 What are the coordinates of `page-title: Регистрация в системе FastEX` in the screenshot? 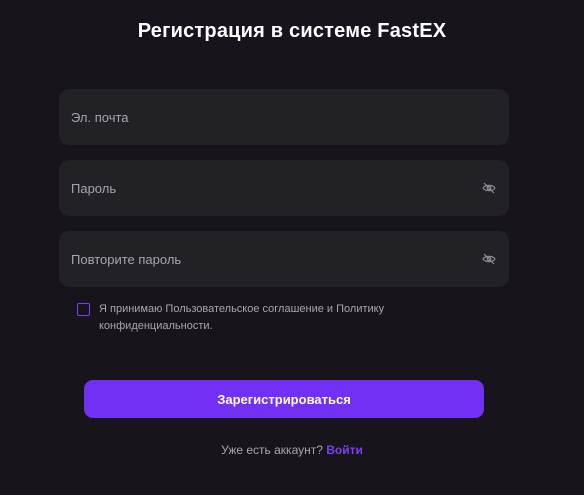 It's located at (292, 31).